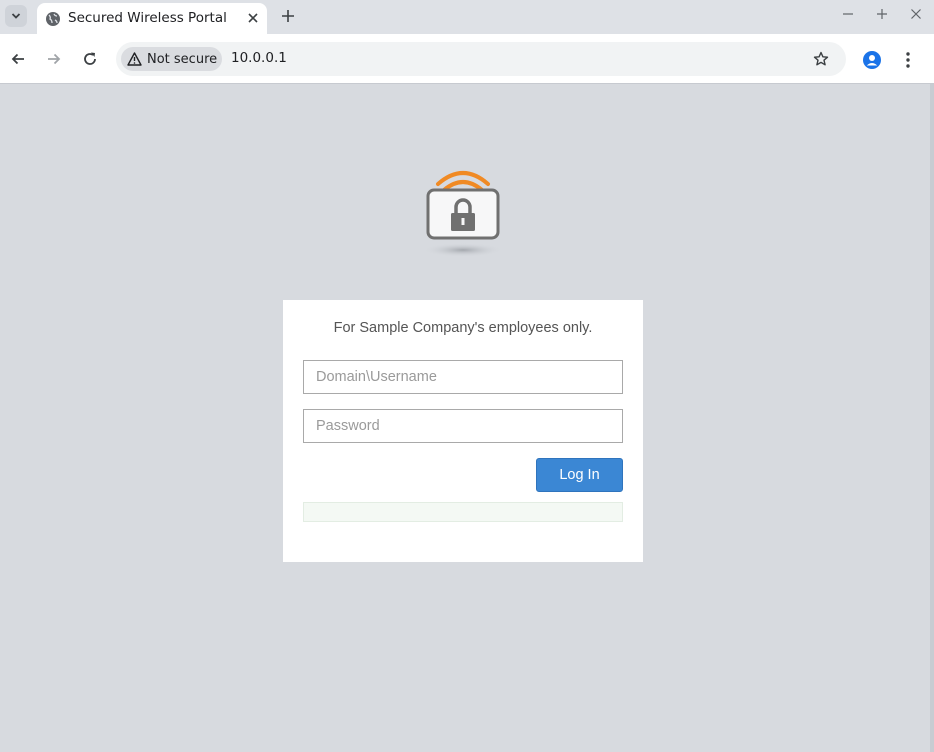  I want to click on minimize-icon, so click(848, 14).